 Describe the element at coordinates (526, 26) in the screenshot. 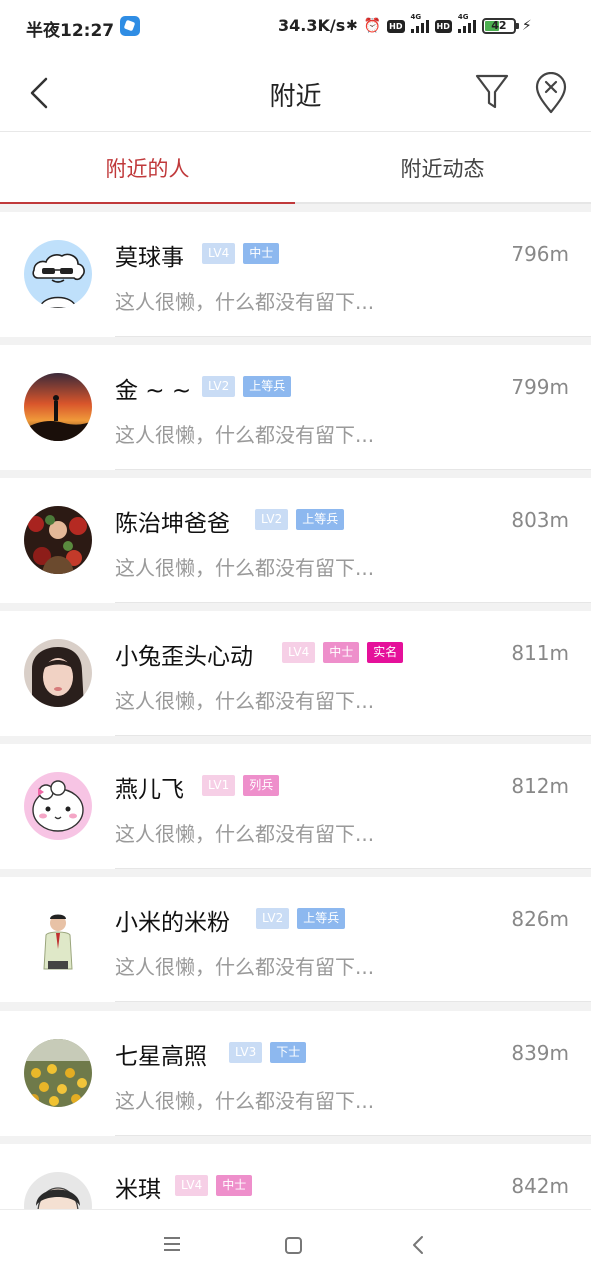

I see `charging-icon: ⚡` at that location.